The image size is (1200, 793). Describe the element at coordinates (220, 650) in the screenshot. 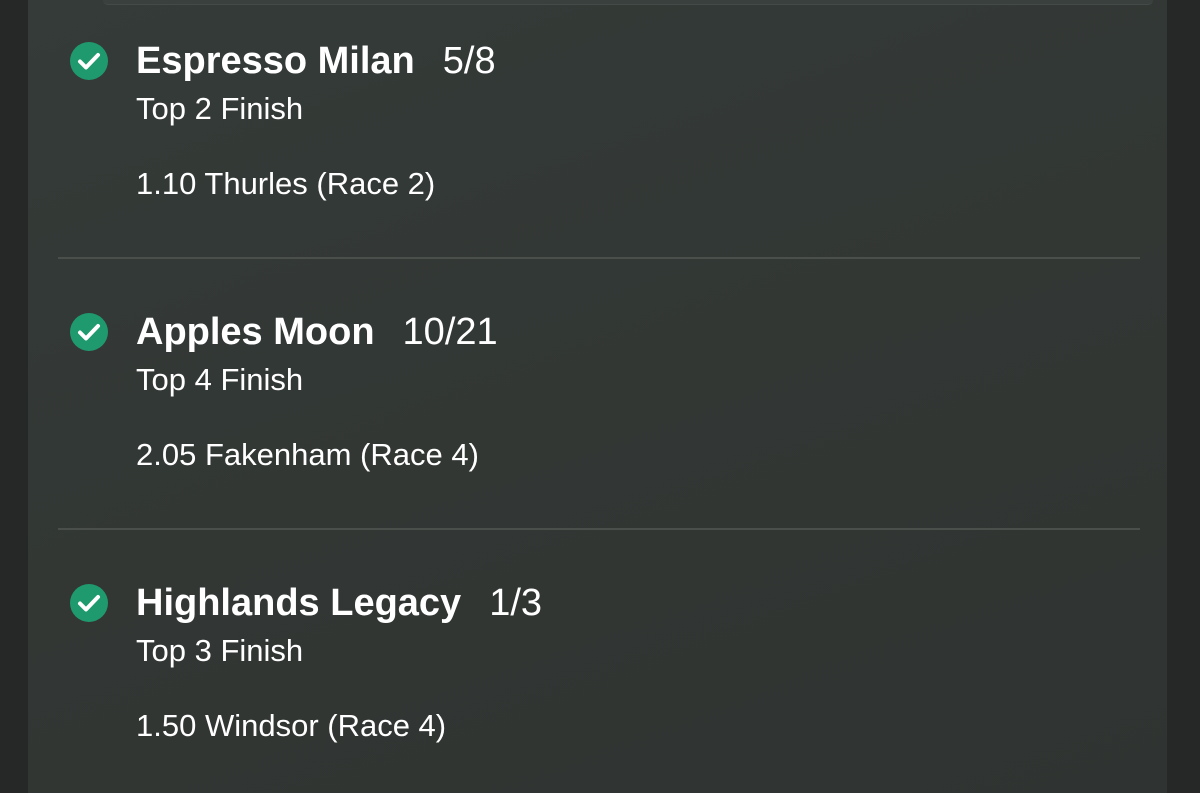

I see `market-type: Top 3 Finish` at that location.